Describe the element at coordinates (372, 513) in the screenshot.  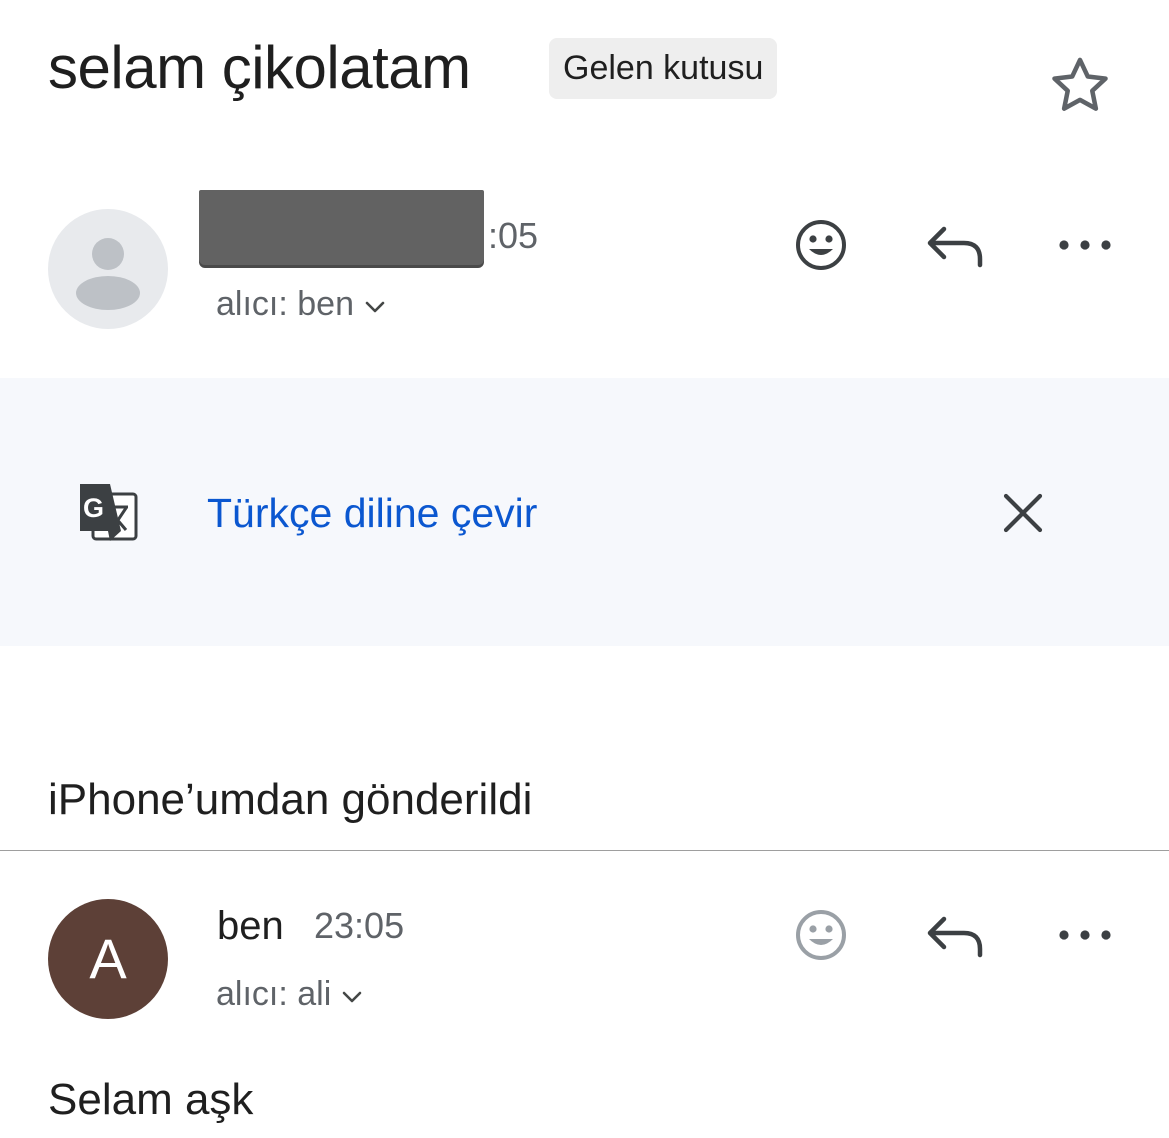
I see `translate-link: Türkçe diline çevir` at that location.